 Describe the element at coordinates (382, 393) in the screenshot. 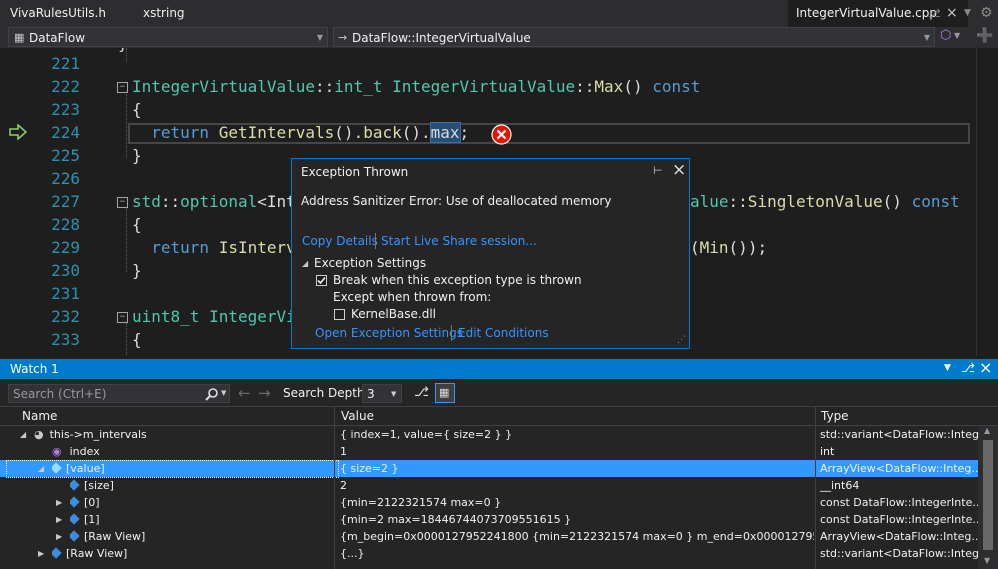

I see `search-depth-dropdown: 3 ▼` at that location.